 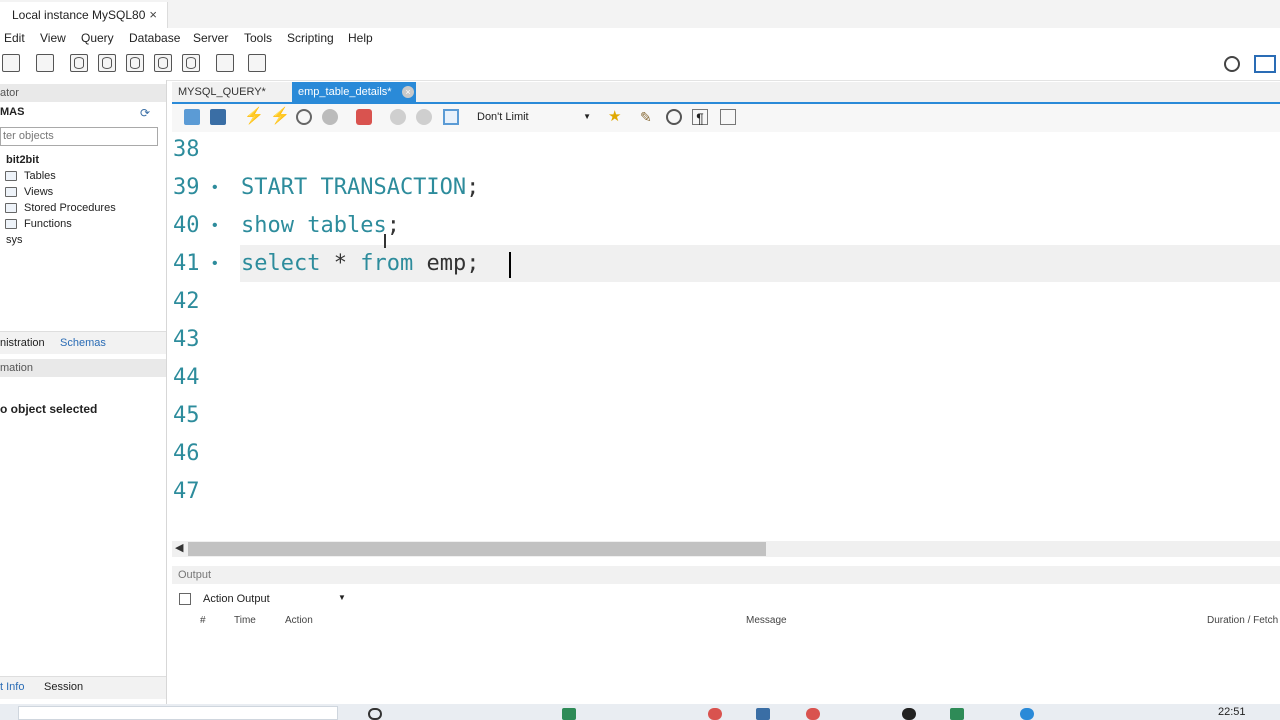 I want to click on no-object-selected-text: o object selected, so click(x=49, y=409).